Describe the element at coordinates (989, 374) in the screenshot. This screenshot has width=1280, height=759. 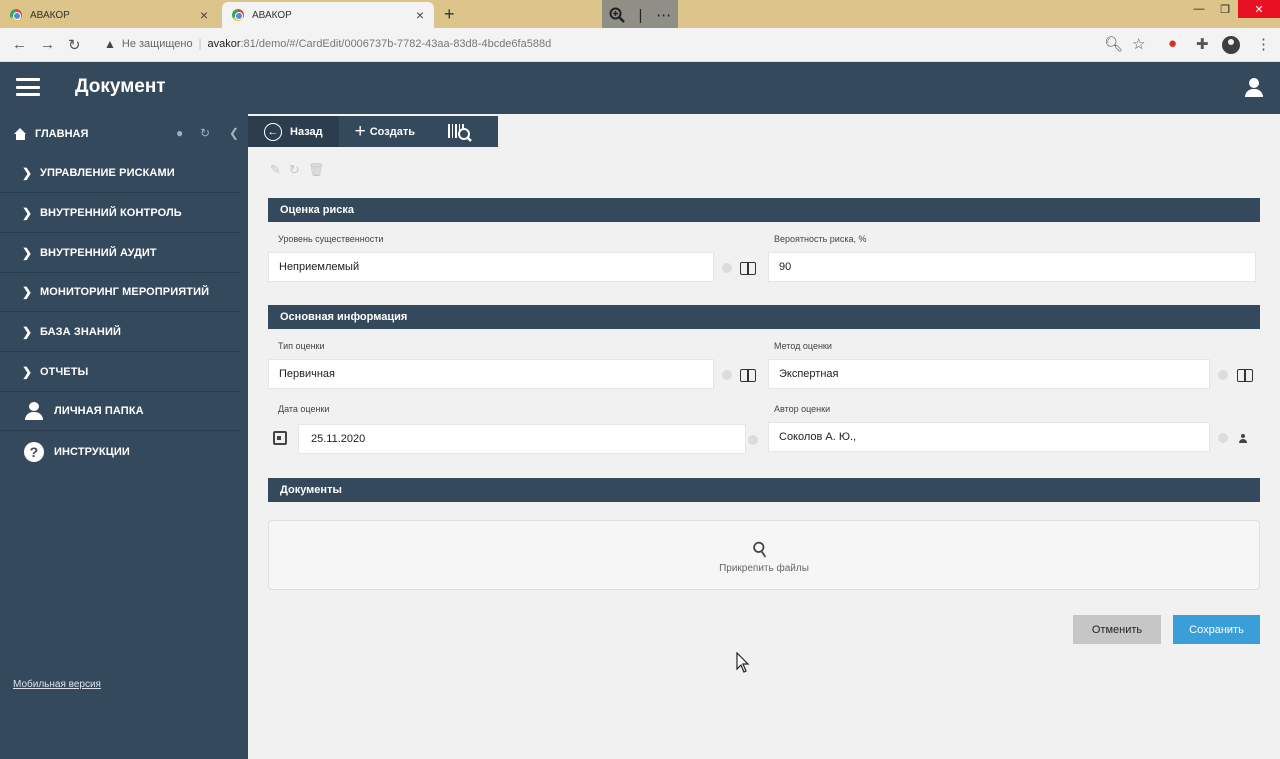
I see `method-field: Экспертная` at that location.